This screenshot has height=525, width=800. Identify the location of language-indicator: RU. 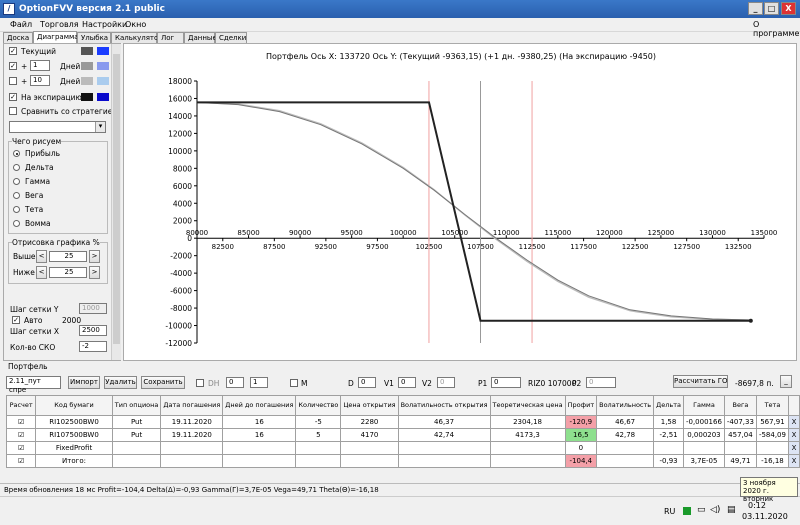
(669, 511).